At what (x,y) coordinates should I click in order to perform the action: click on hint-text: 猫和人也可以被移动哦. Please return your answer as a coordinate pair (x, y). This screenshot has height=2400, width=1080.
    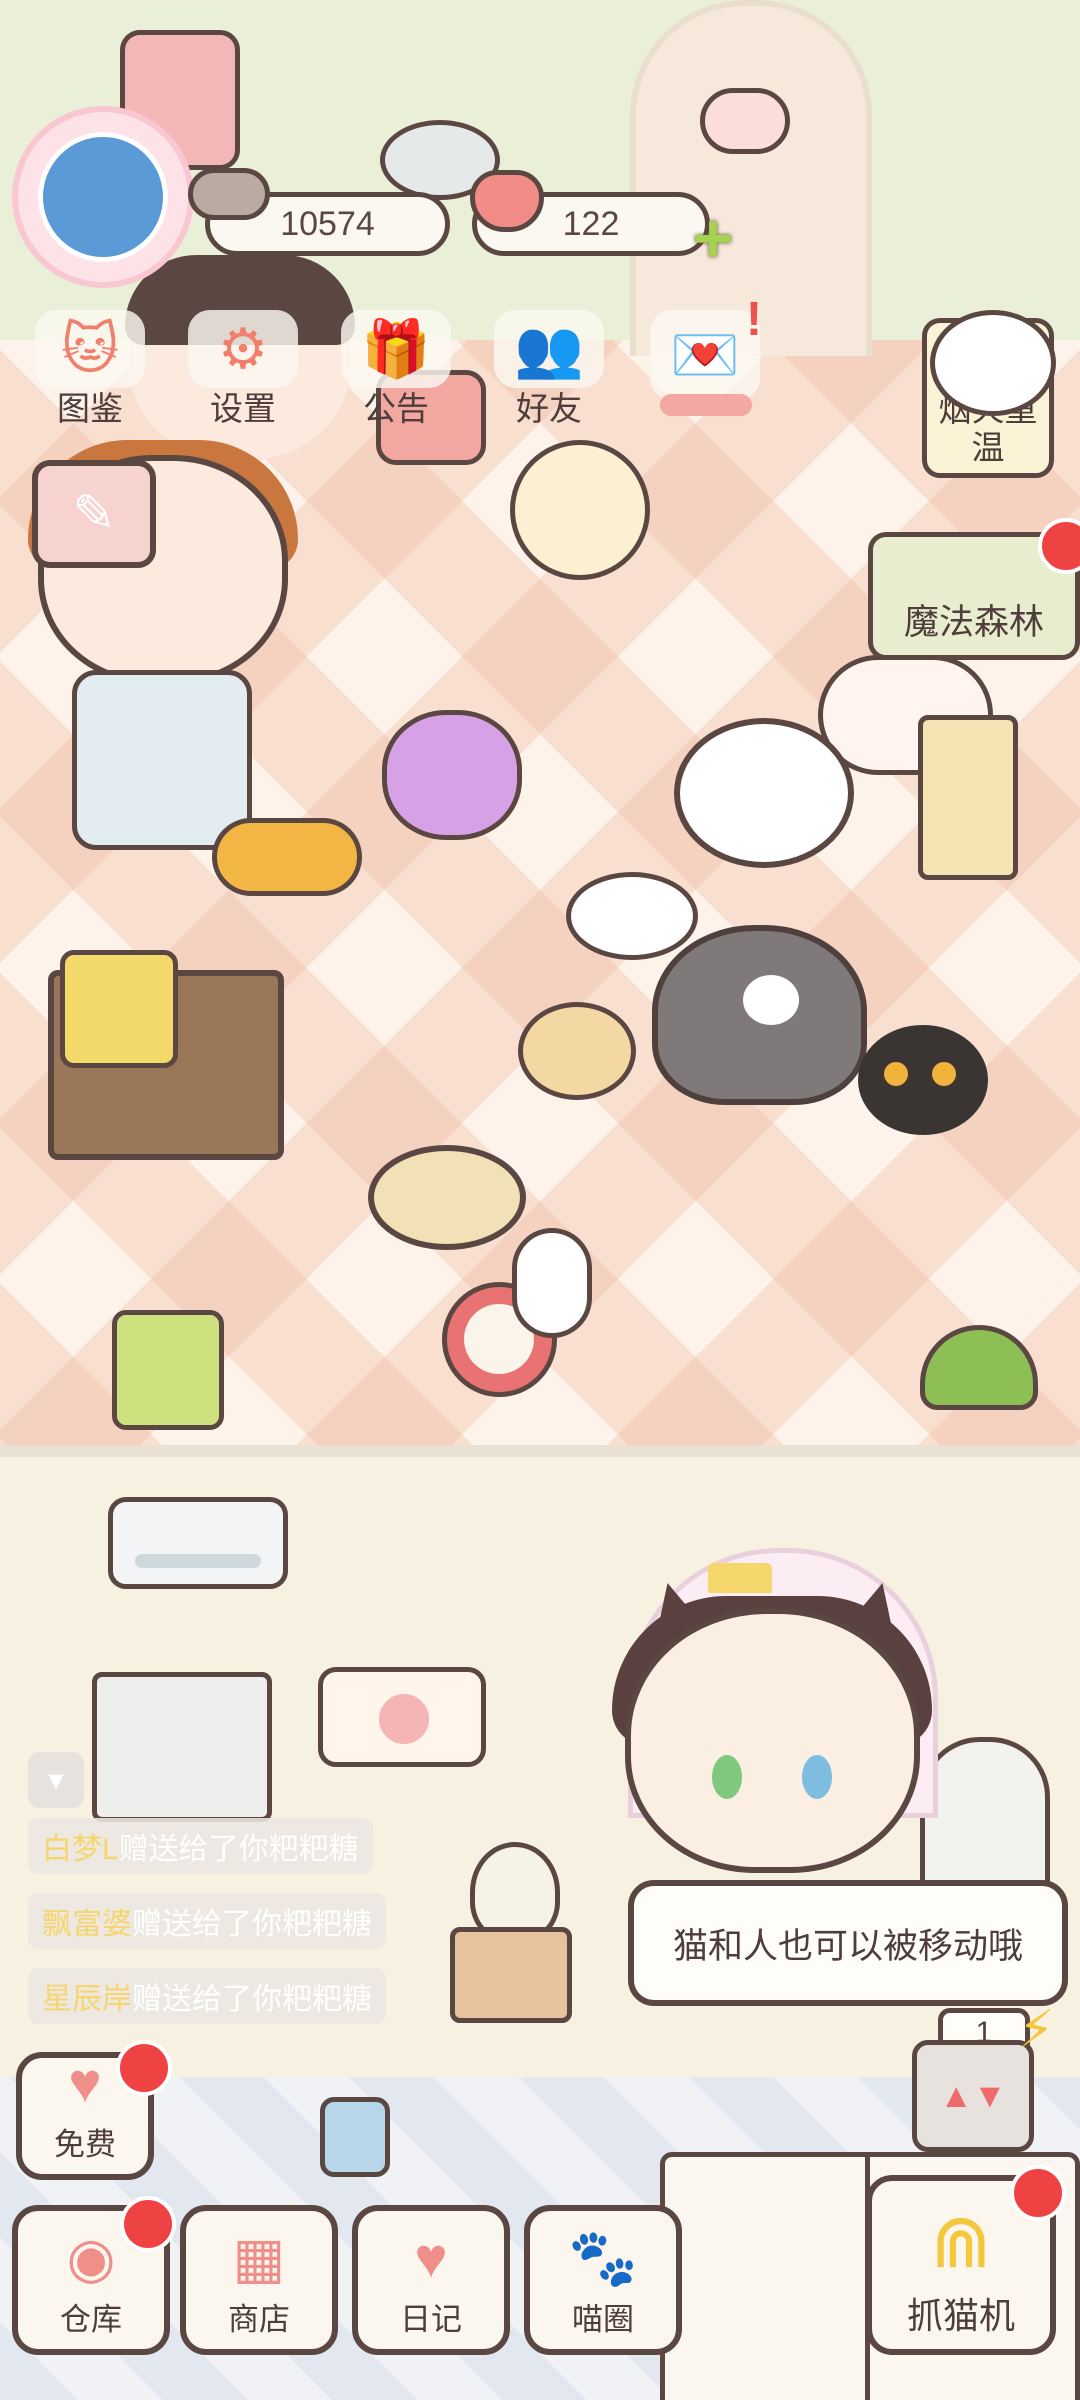
    Looking at the image, I should click on (847, 1946).